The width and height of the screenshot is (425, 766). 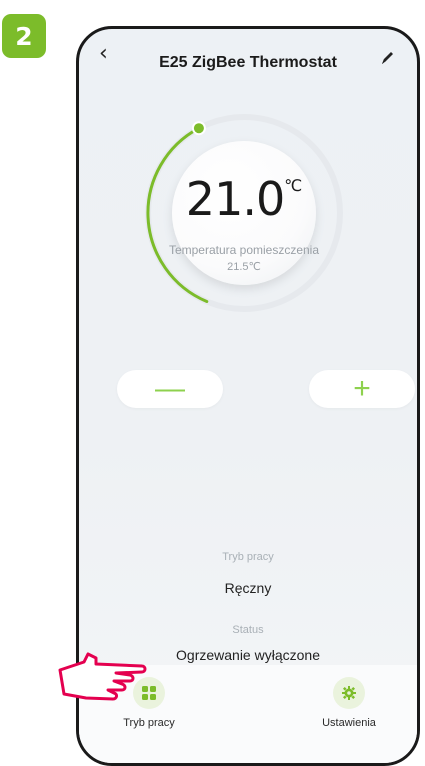 What do you see at coordinates (244, 250) in the screenshot?
I see `room-temperature-label: Temperatura pomieszczenia` at bounding box center [244, 250].